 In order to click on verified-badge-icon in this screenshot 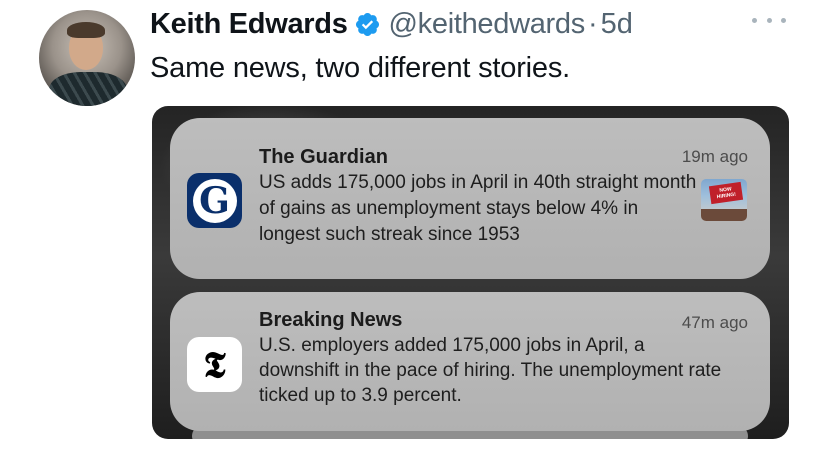, I will do `click(367, 24)`.